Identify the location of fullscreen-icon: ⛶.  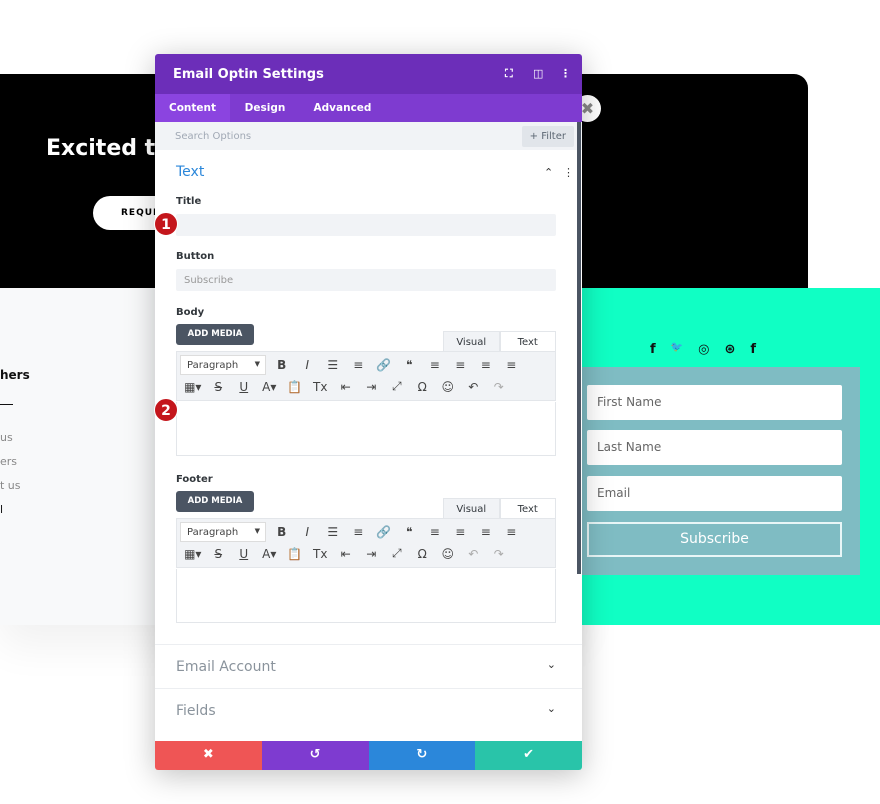
(509, 74).